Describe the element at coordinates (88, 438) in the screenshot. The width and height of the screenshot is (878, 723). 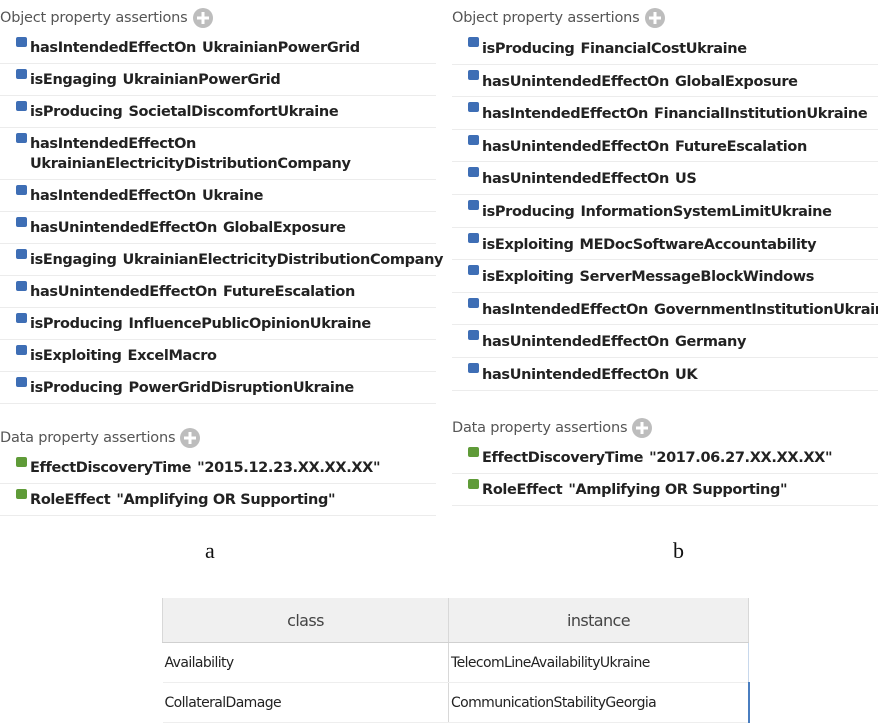
I see `data-property-assertions-label: Data property assertions` at that location.